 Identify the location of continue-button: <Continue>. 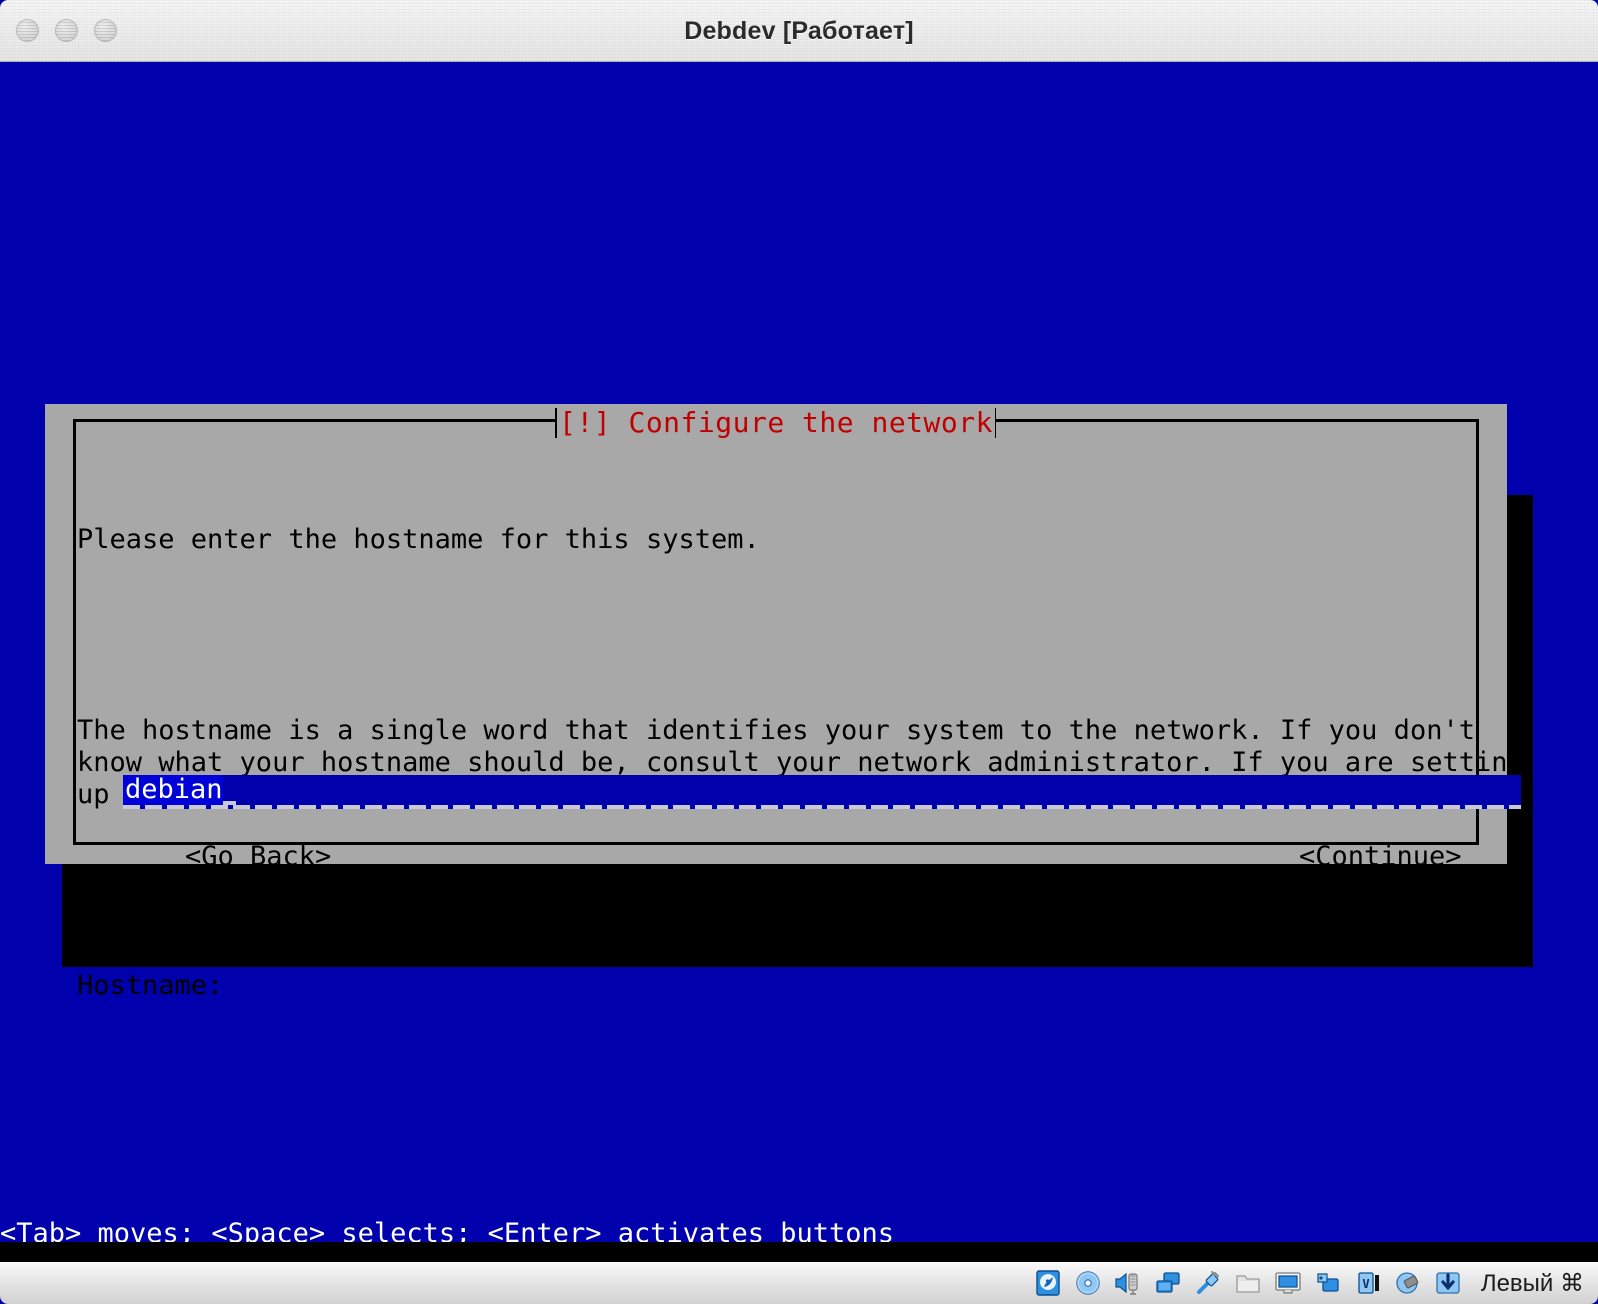
(1380, 857).